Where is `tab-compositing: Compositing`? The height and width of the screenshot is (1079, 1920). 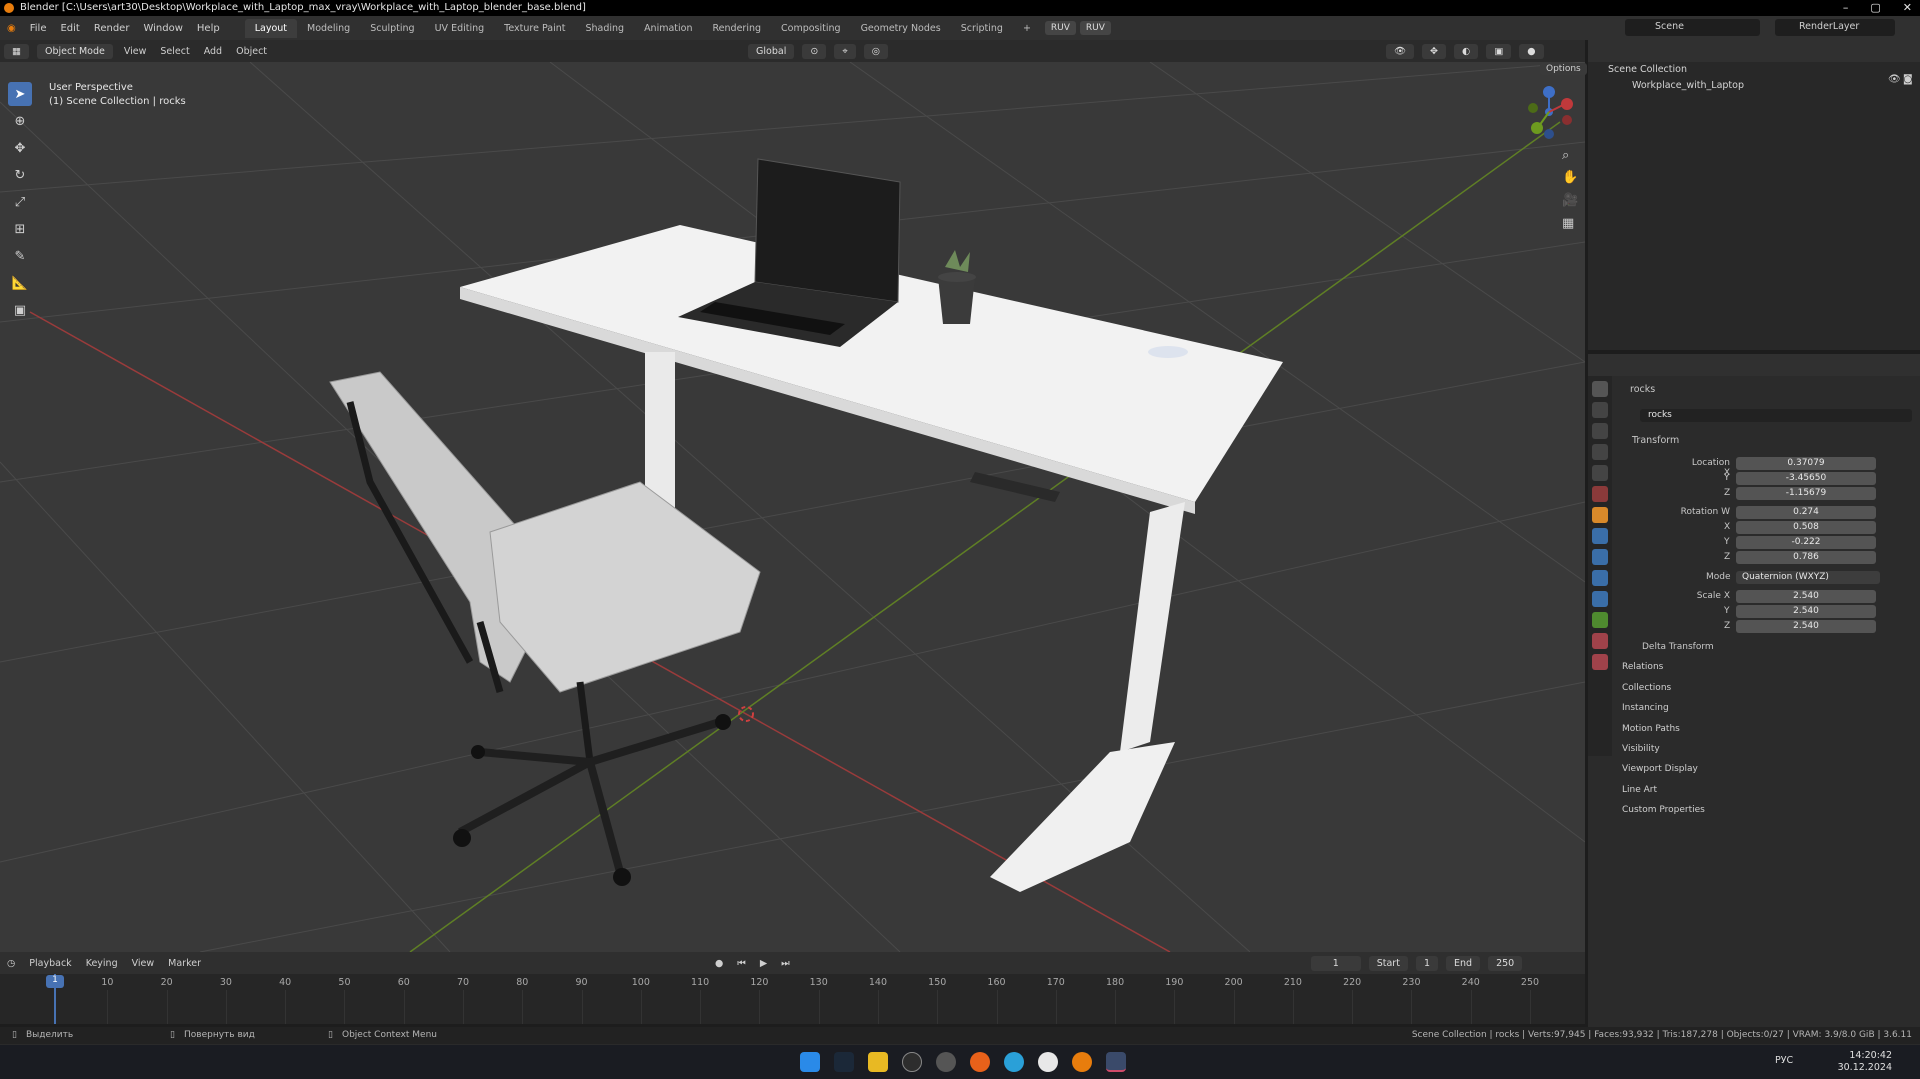
tab-compositing: Compositing is located at coordinates (811, 28).